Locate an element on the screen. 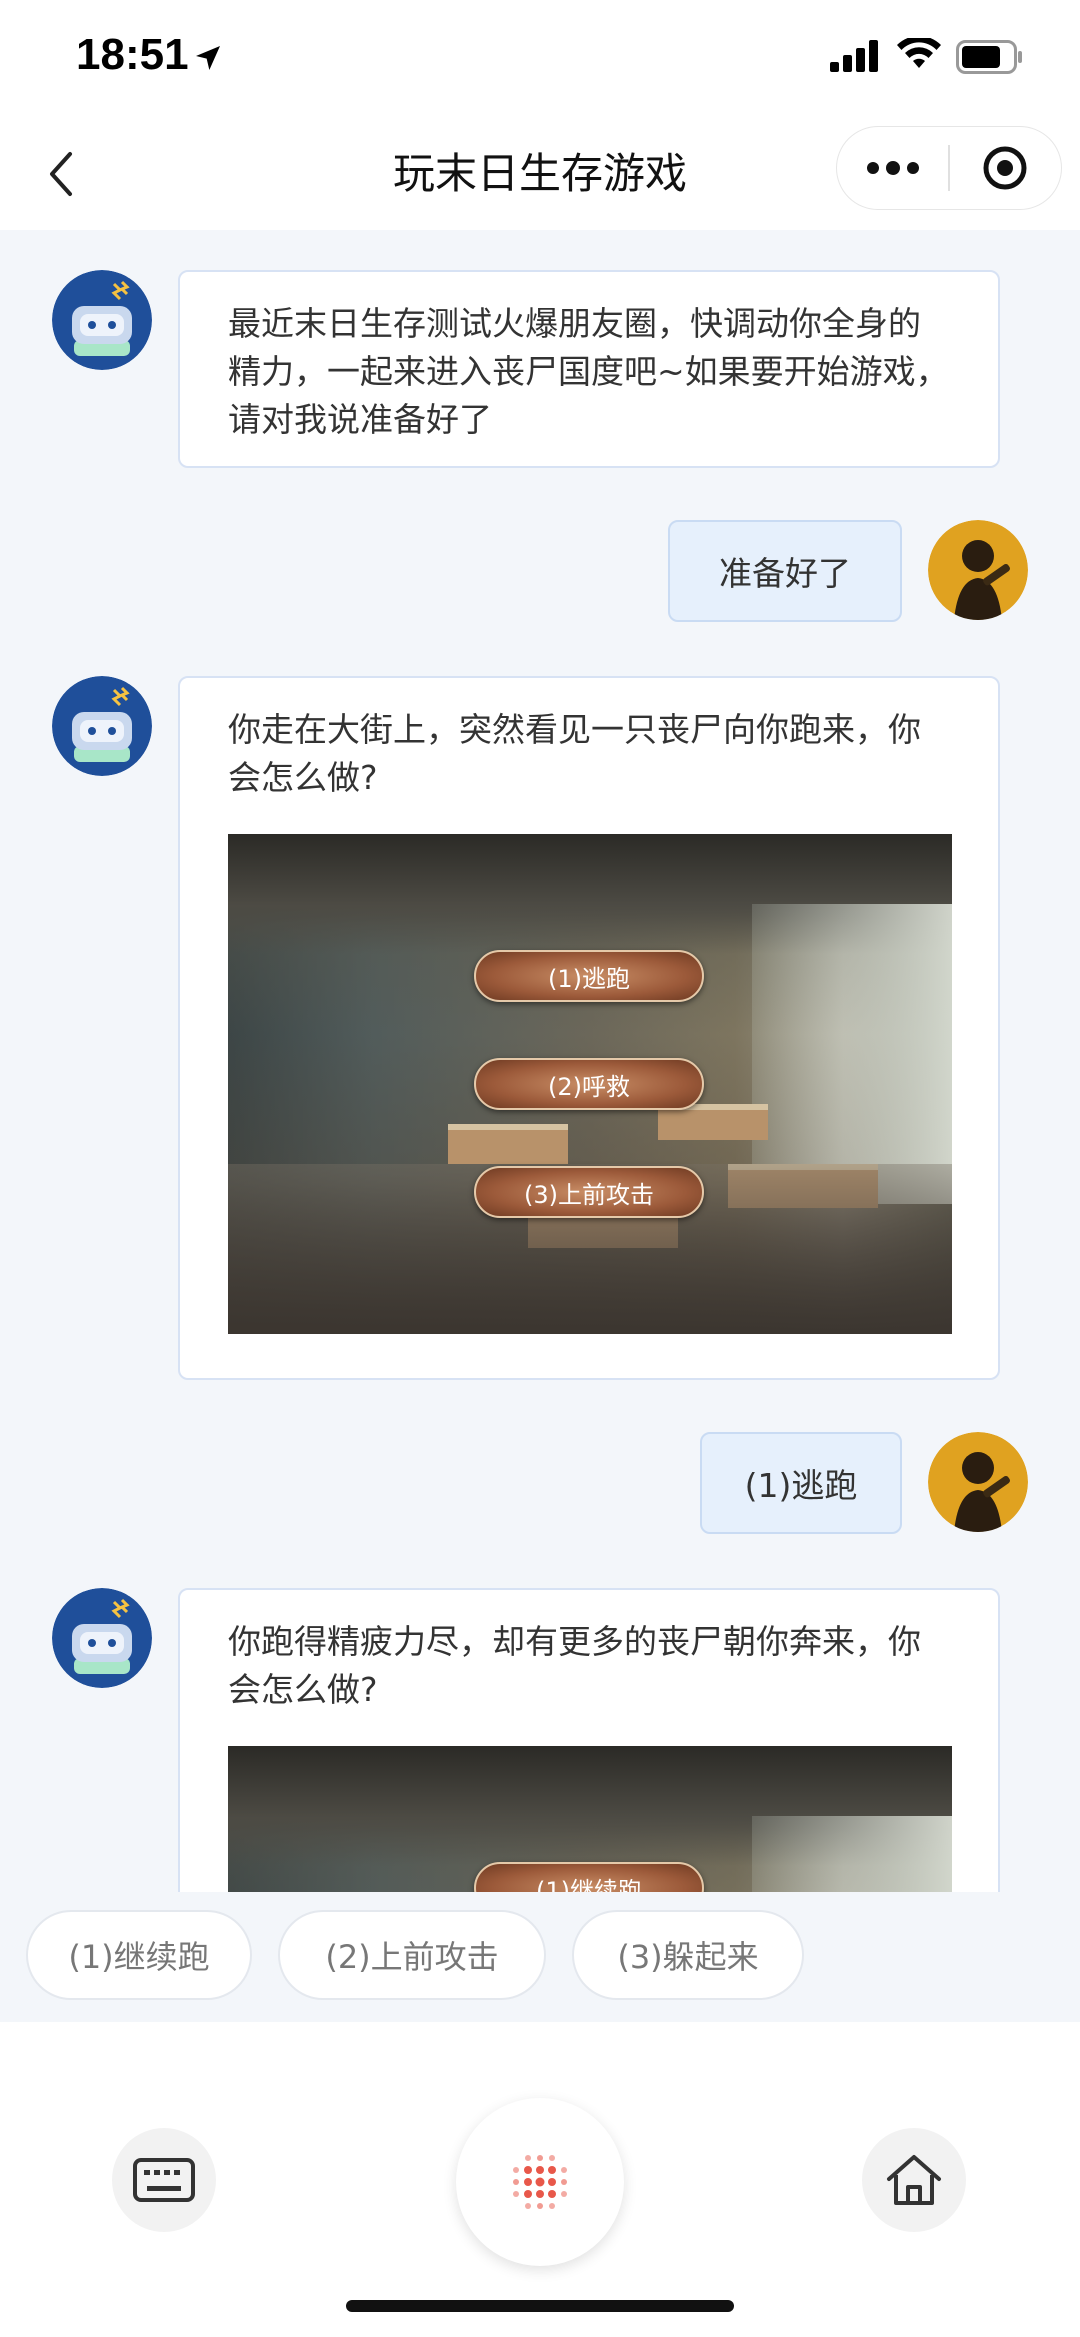  scene-choice-1: (1)逃跑 is located at coordinates (589, 976).